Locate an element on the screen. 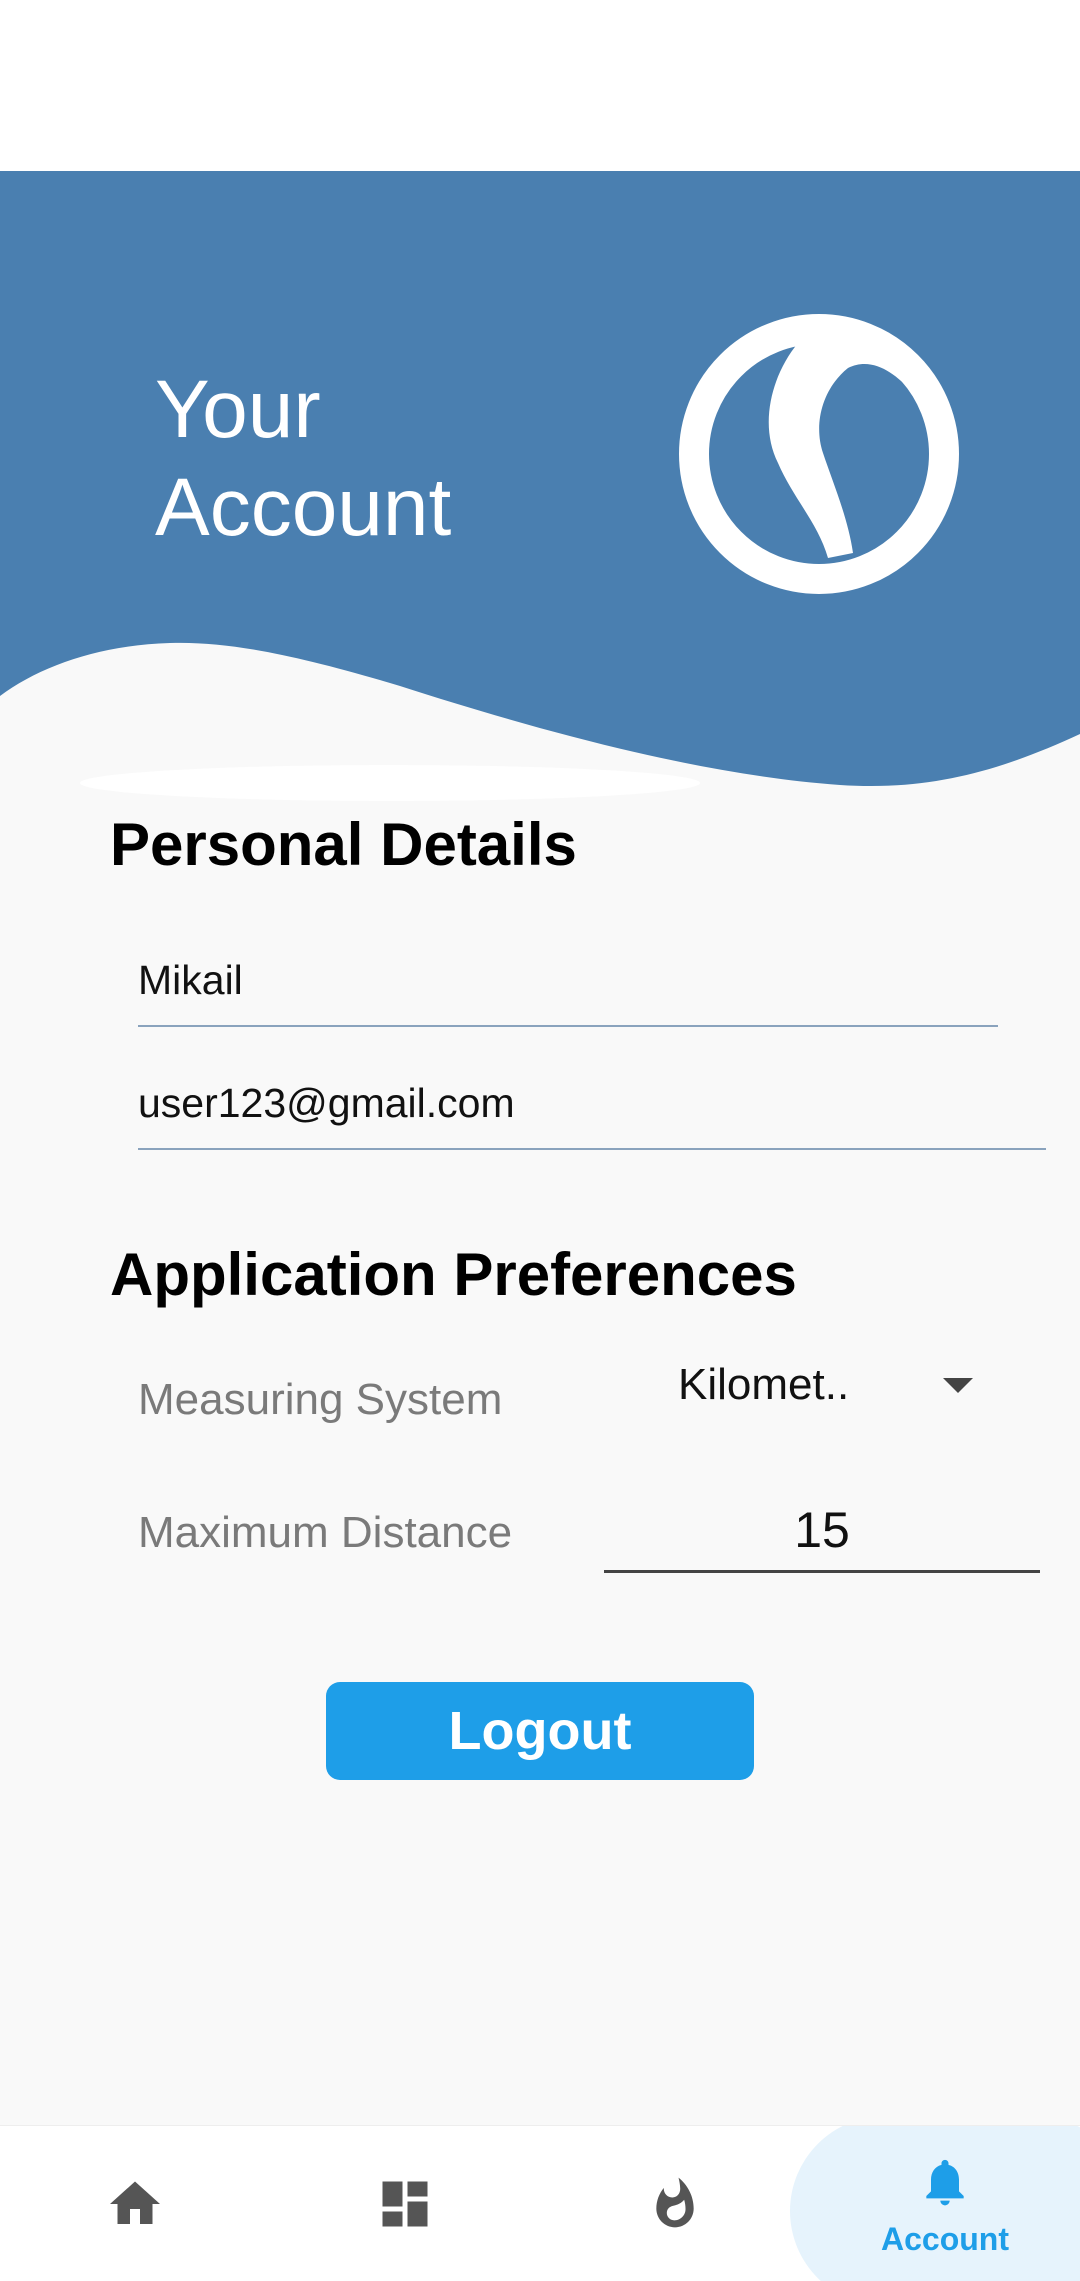 The height and width of the screenshot is (2281, 1080). maximum-distance-field is located at coordinates (822, 1531).